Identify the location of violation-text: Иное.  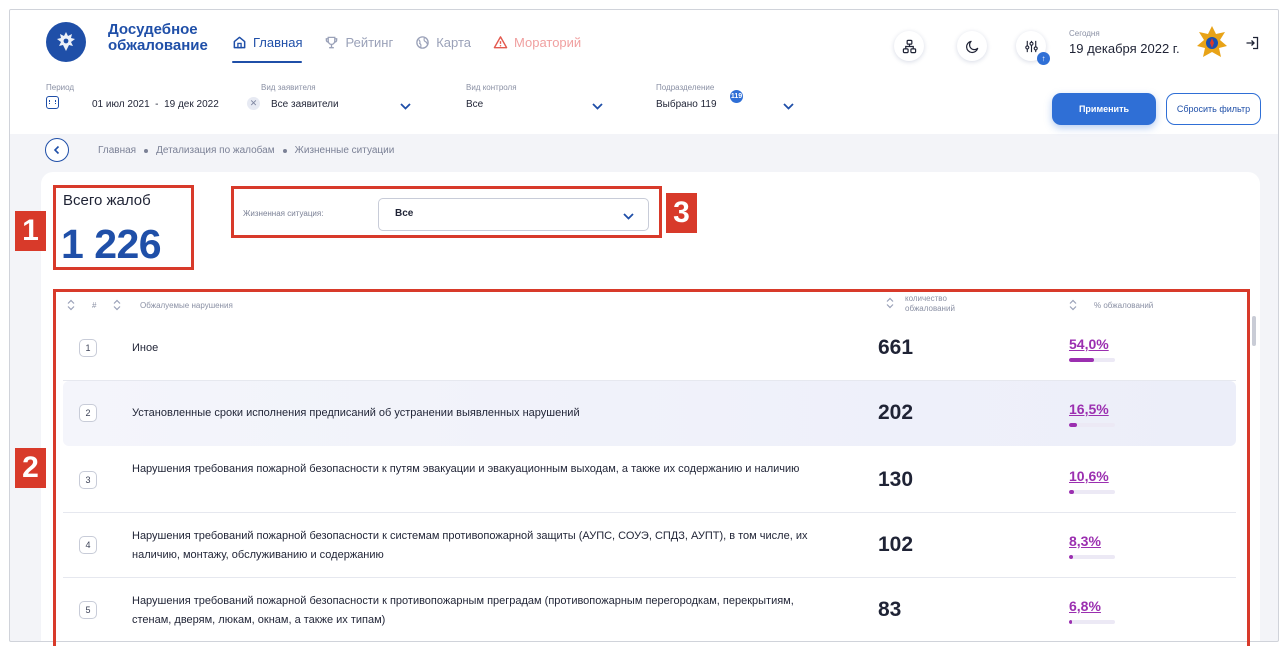
(145, 348).